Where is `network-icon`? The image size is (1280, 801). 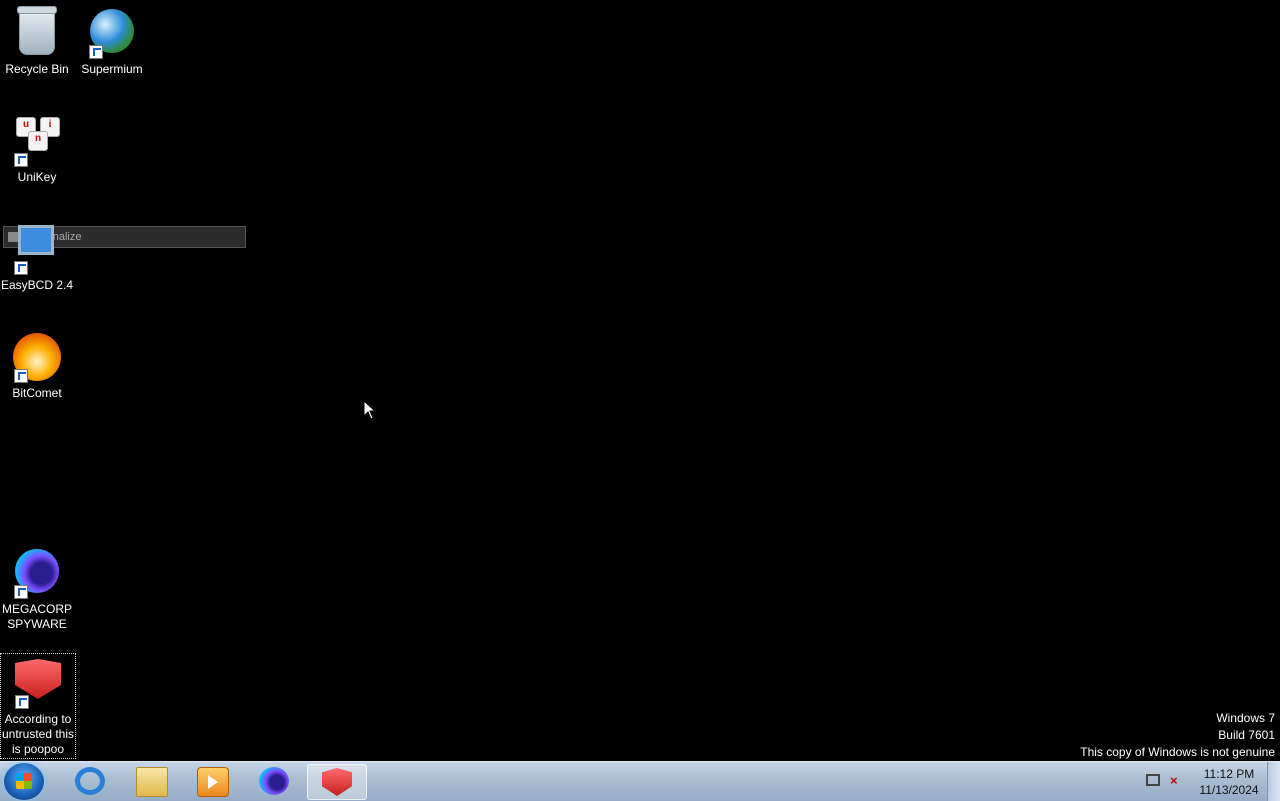 network-icon is located at coordinates (1153, 780).